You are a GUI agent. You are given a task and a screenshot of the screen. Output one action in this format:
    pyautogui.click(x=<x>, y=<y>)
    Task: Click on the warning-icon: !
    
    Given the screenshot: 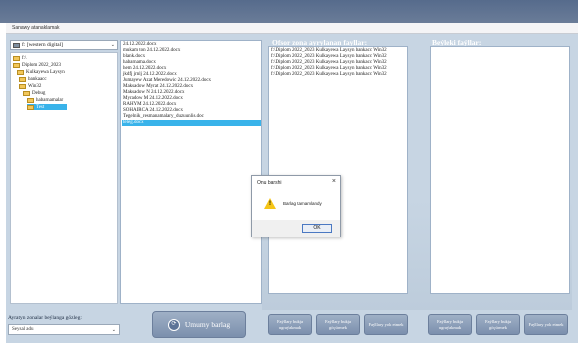 What is the action you would take?
    pyautogui.click(x=270, y=203)
    